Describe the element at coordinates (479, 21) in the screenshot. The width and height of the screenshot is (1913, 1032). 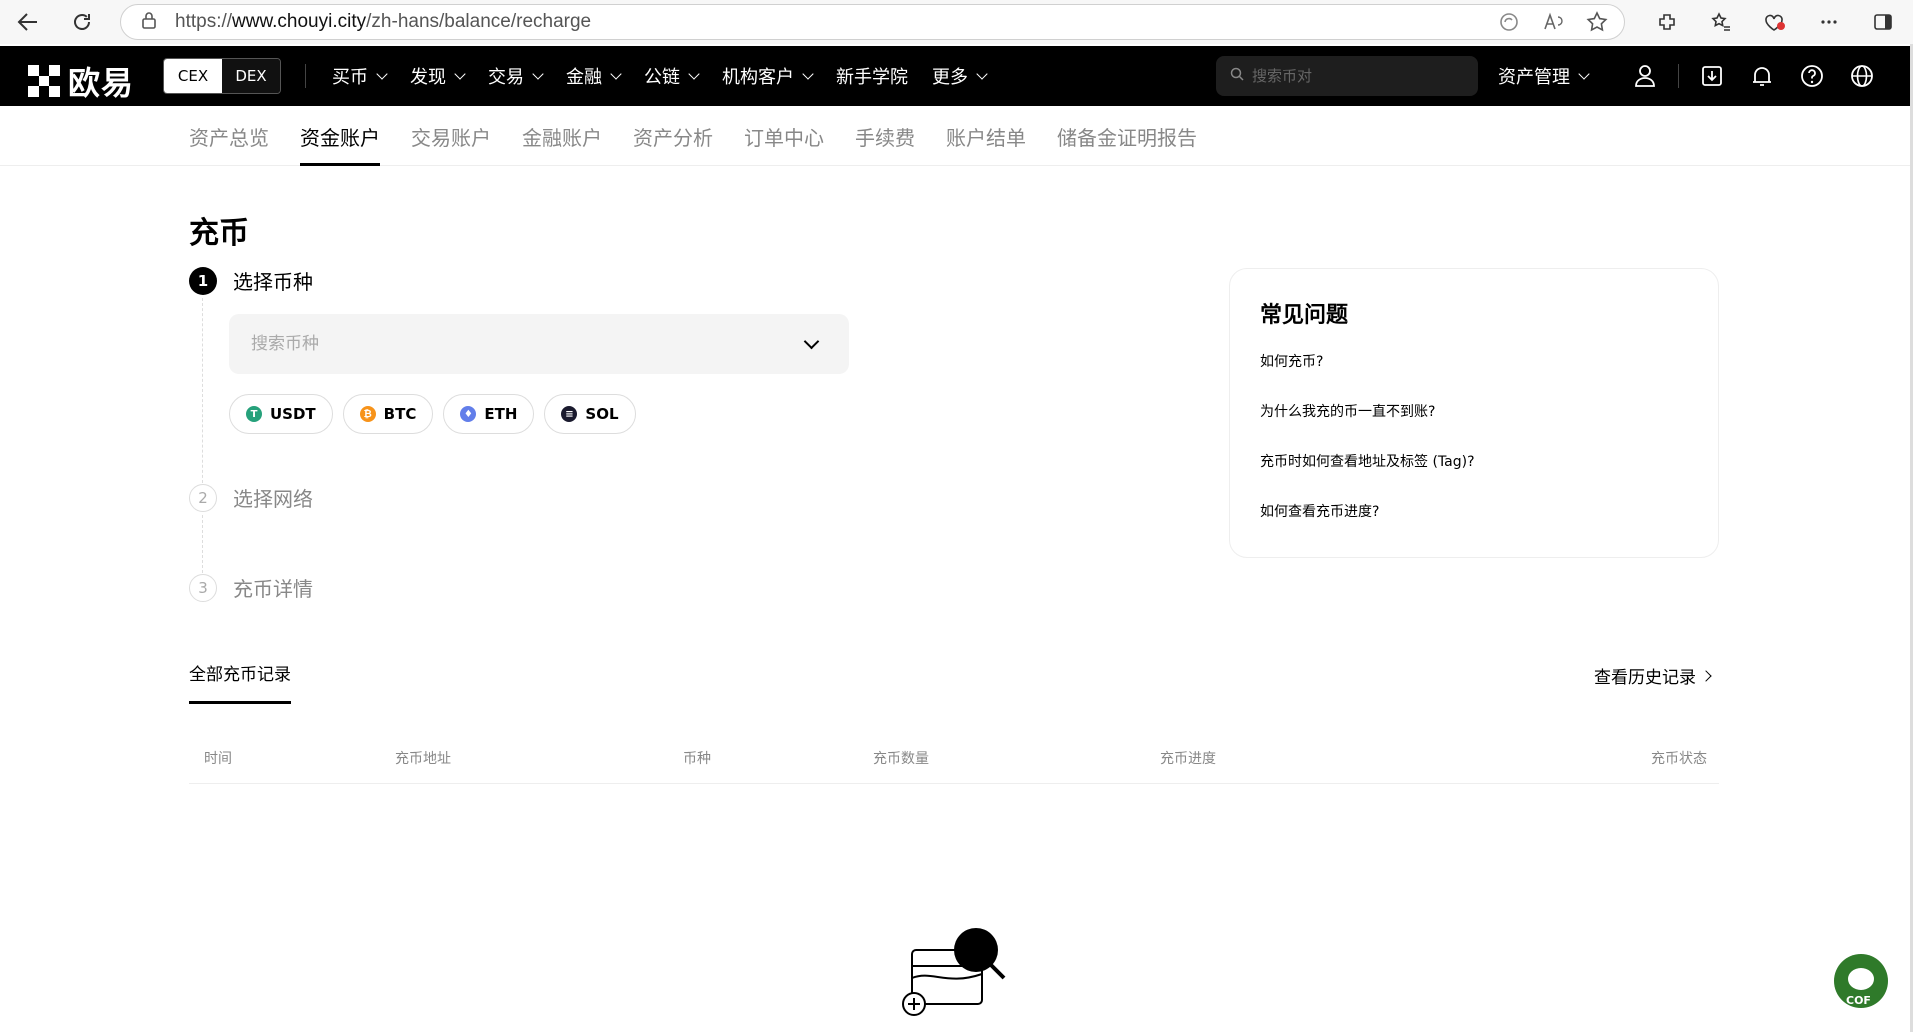
I see `url-path: /zh-hans/balance/recharge` at that location.